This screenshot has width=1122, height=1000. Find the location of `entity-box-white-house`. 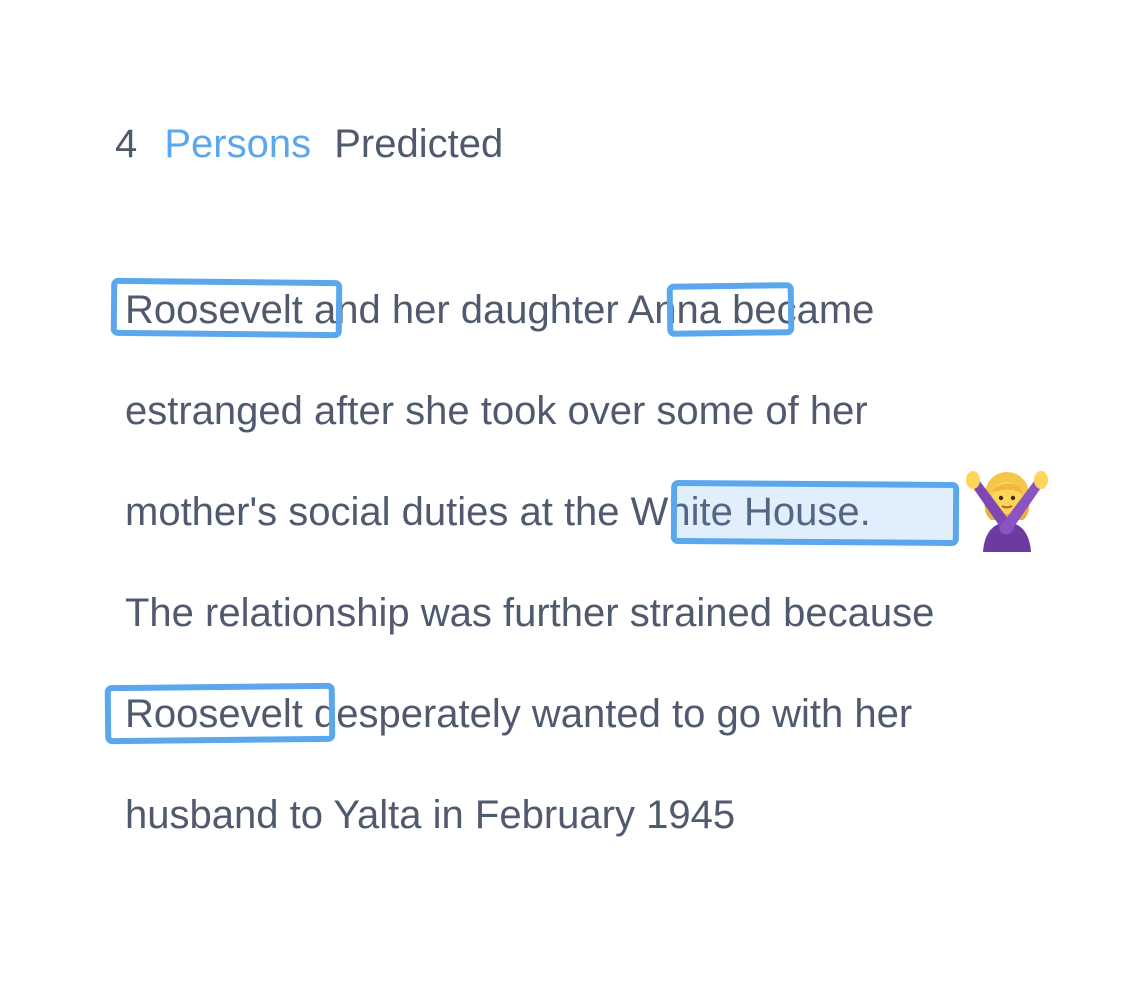

entity-box-white-house is located at coordinates (815, 513).